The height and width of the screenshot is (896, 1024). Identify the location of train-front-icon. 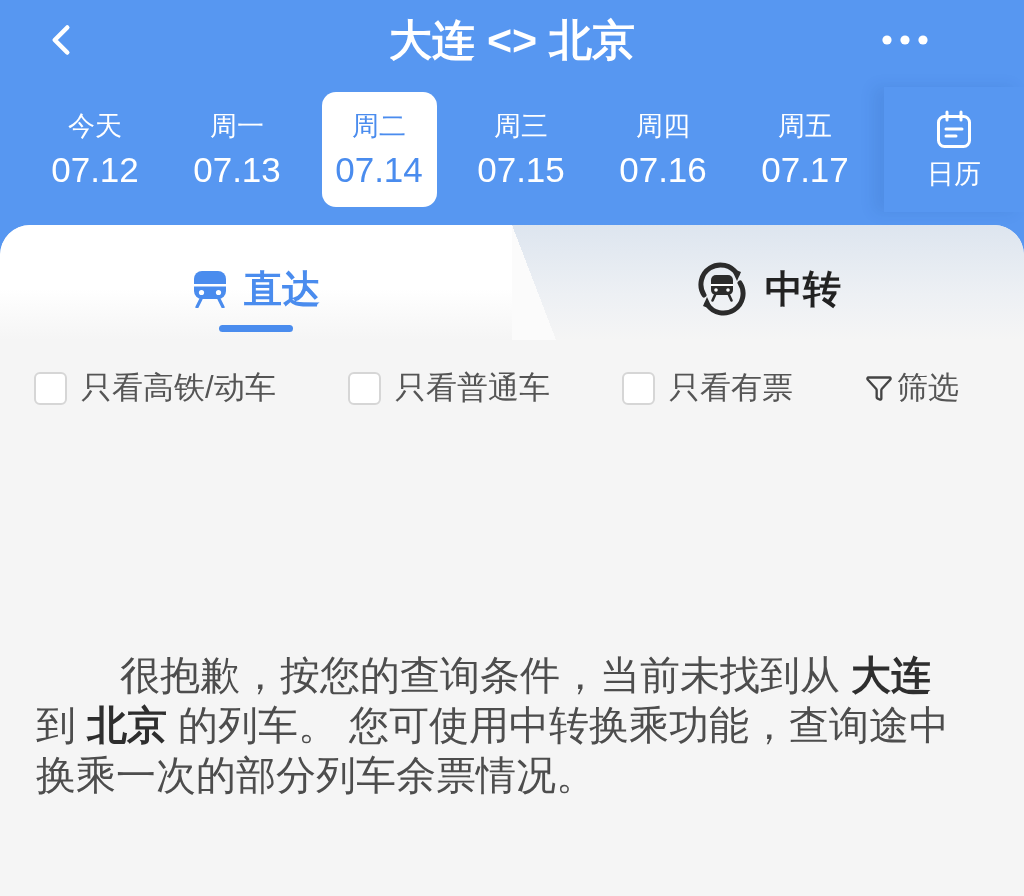
(210, 289).